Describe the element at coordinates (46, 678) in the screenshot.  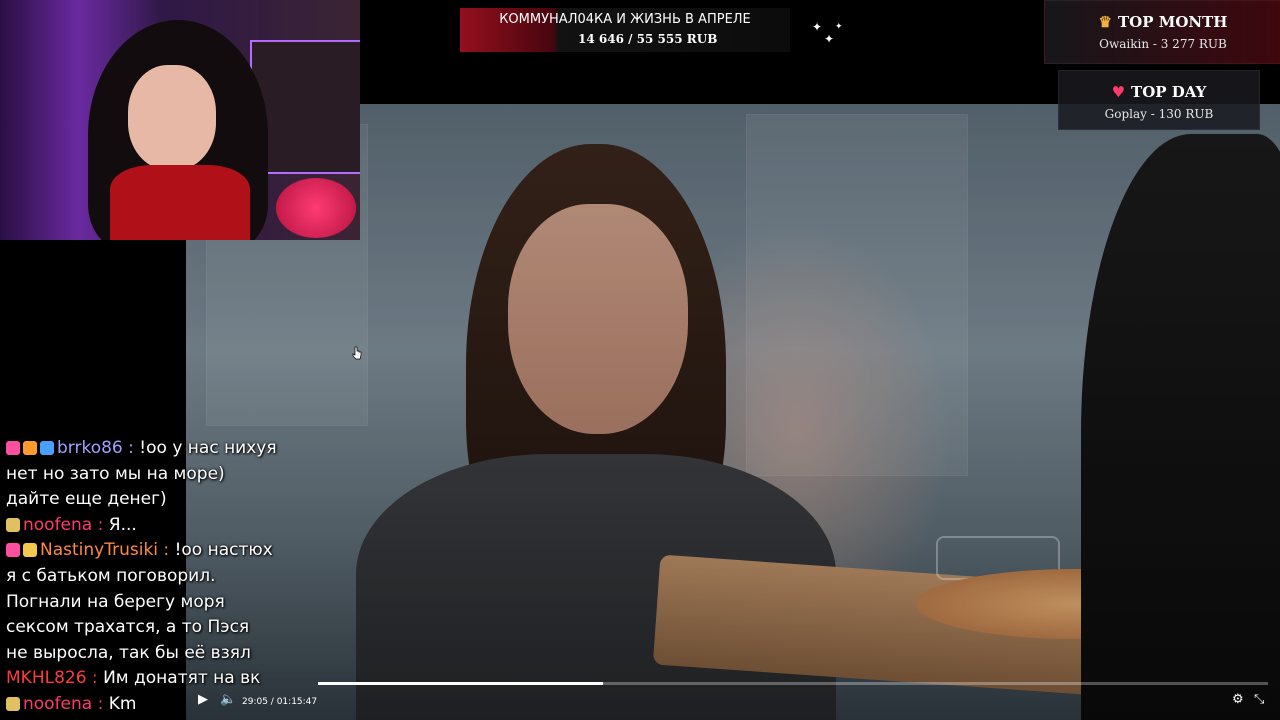
I see `chat-username: MKHL826` at that location.